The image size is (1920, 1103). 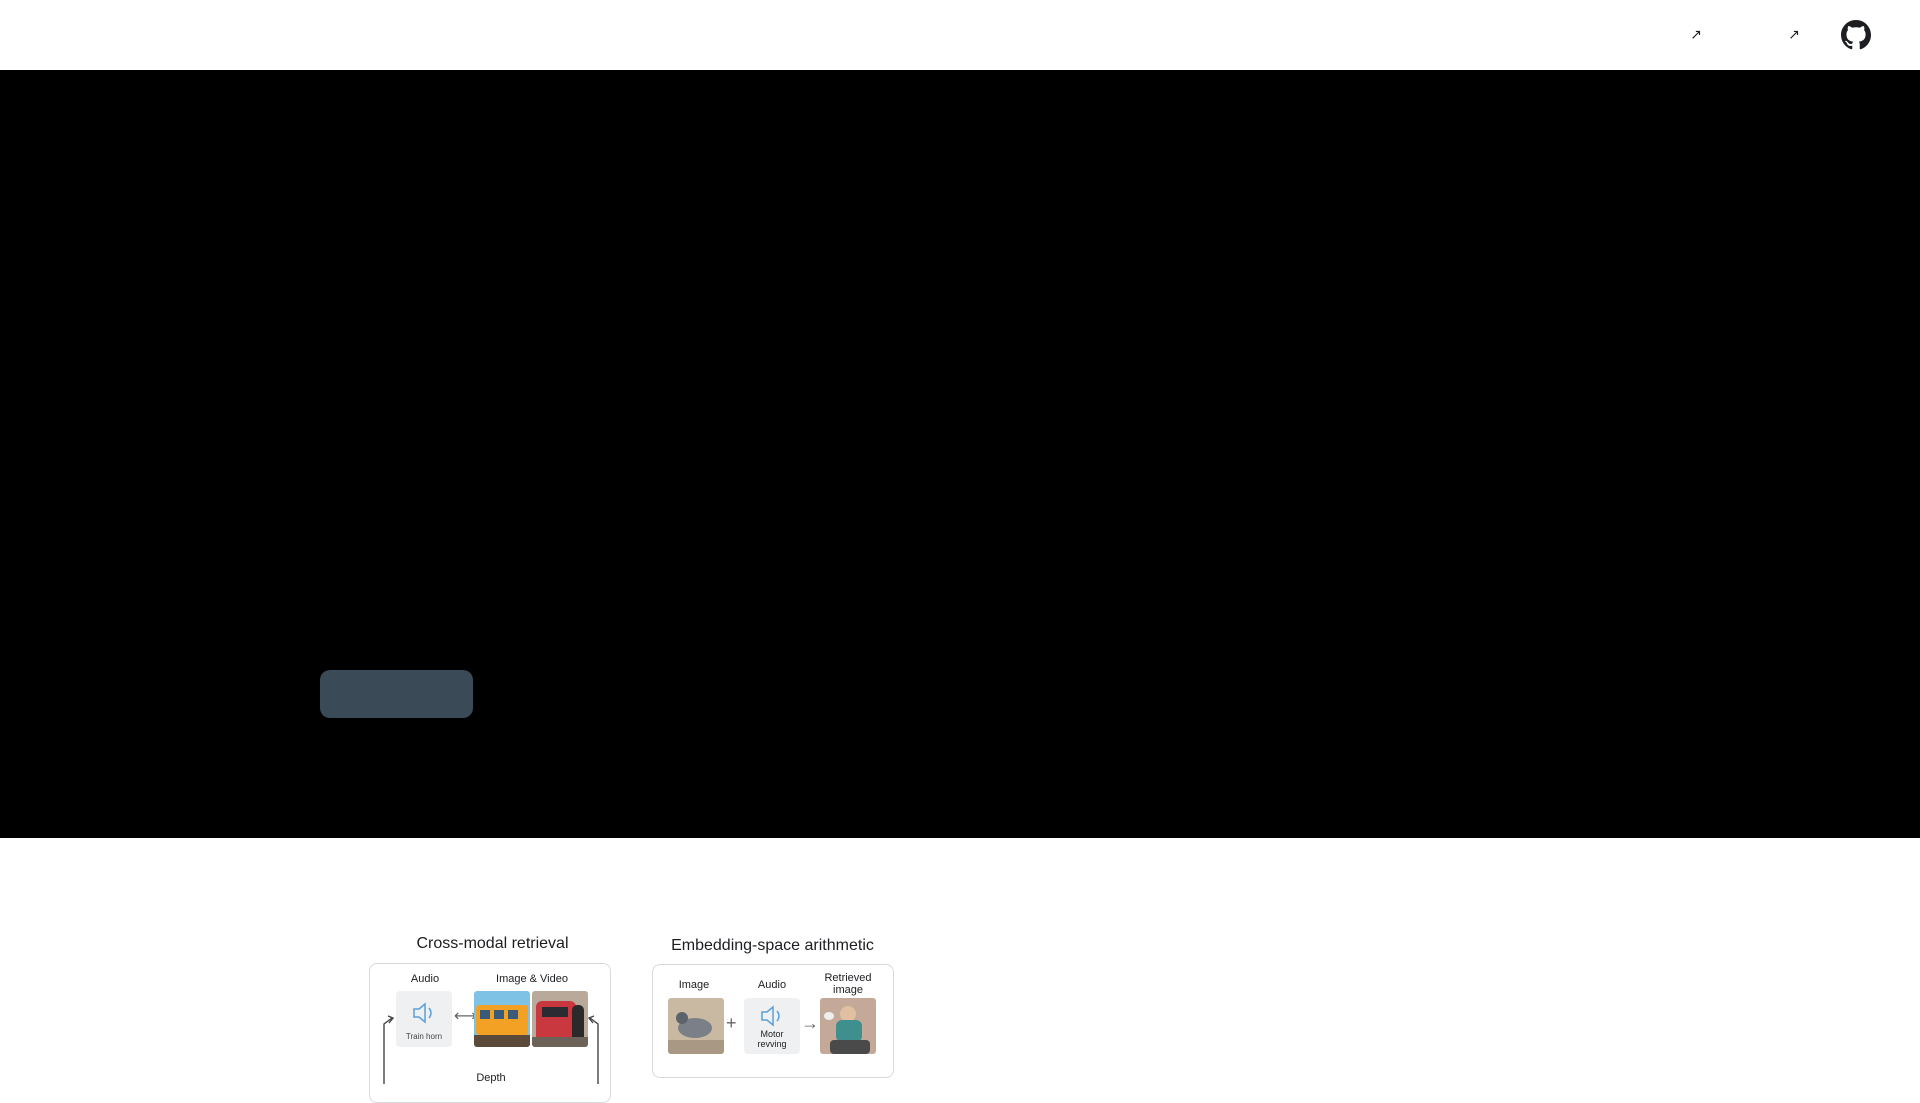 I want to click on connector-left, so click(x=389, y=1049).